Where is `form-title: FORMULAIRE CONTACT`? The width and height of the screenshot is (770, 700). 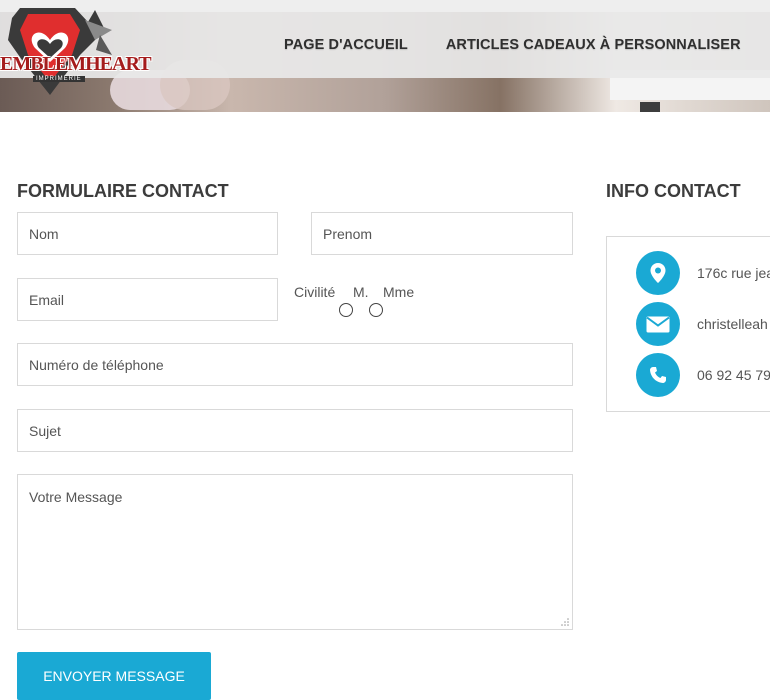 form-title: FORMULAIRE CONTACT is located at coordinates (123, 191).